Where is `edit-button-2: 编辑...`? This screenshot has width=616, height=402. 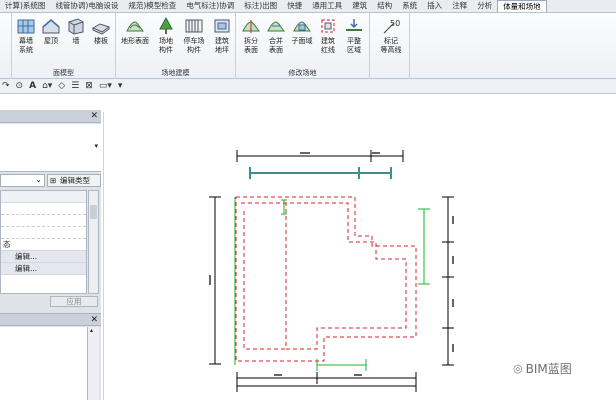 edit-button-2: 编辑... is located at coordinates (43, 269).